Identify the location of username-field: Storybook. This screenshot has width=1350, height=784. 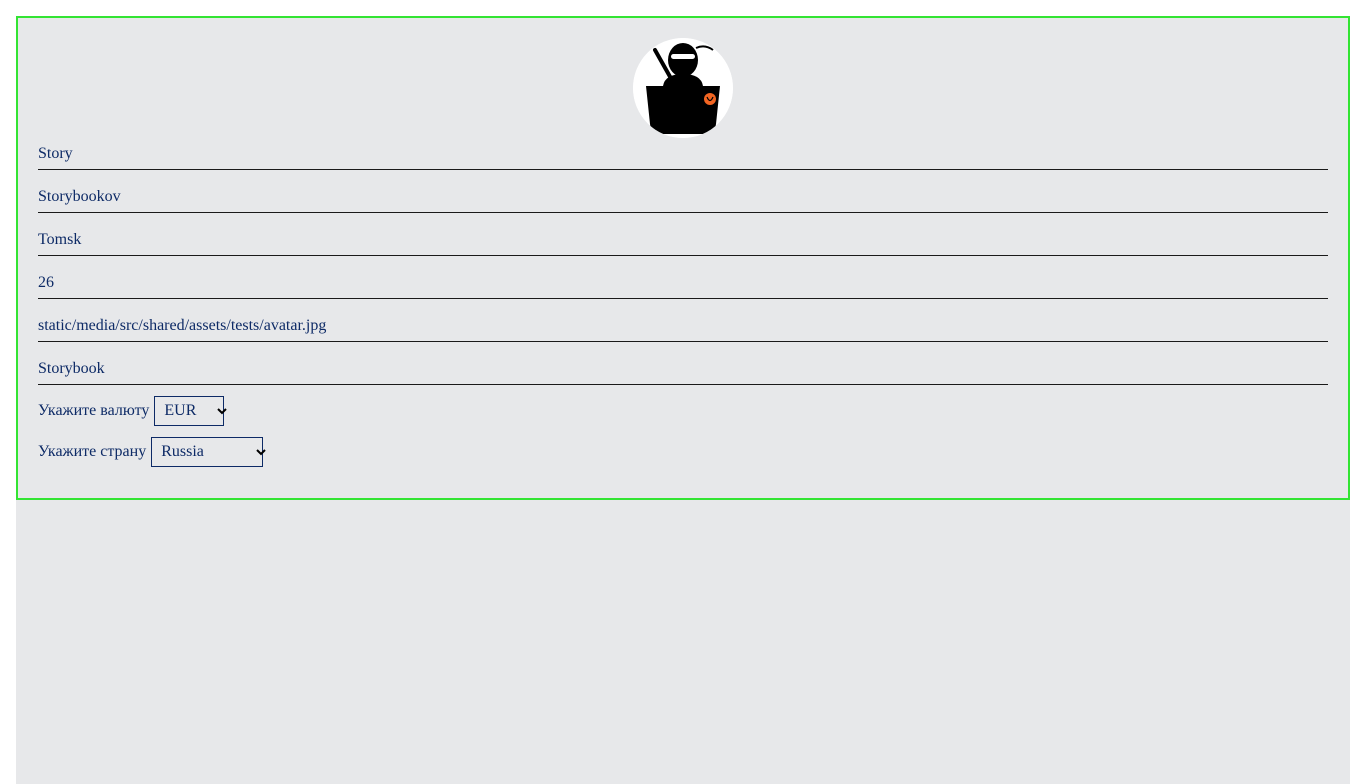
(683, 369).